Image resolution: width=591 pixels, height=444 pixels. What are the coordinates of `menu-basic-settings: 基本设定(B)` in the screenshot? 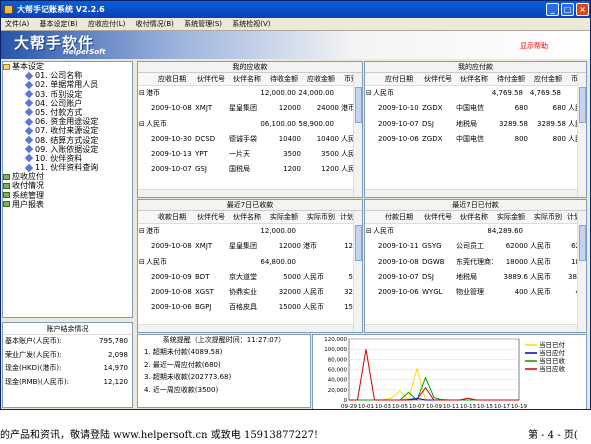 It's located at (59, 24).